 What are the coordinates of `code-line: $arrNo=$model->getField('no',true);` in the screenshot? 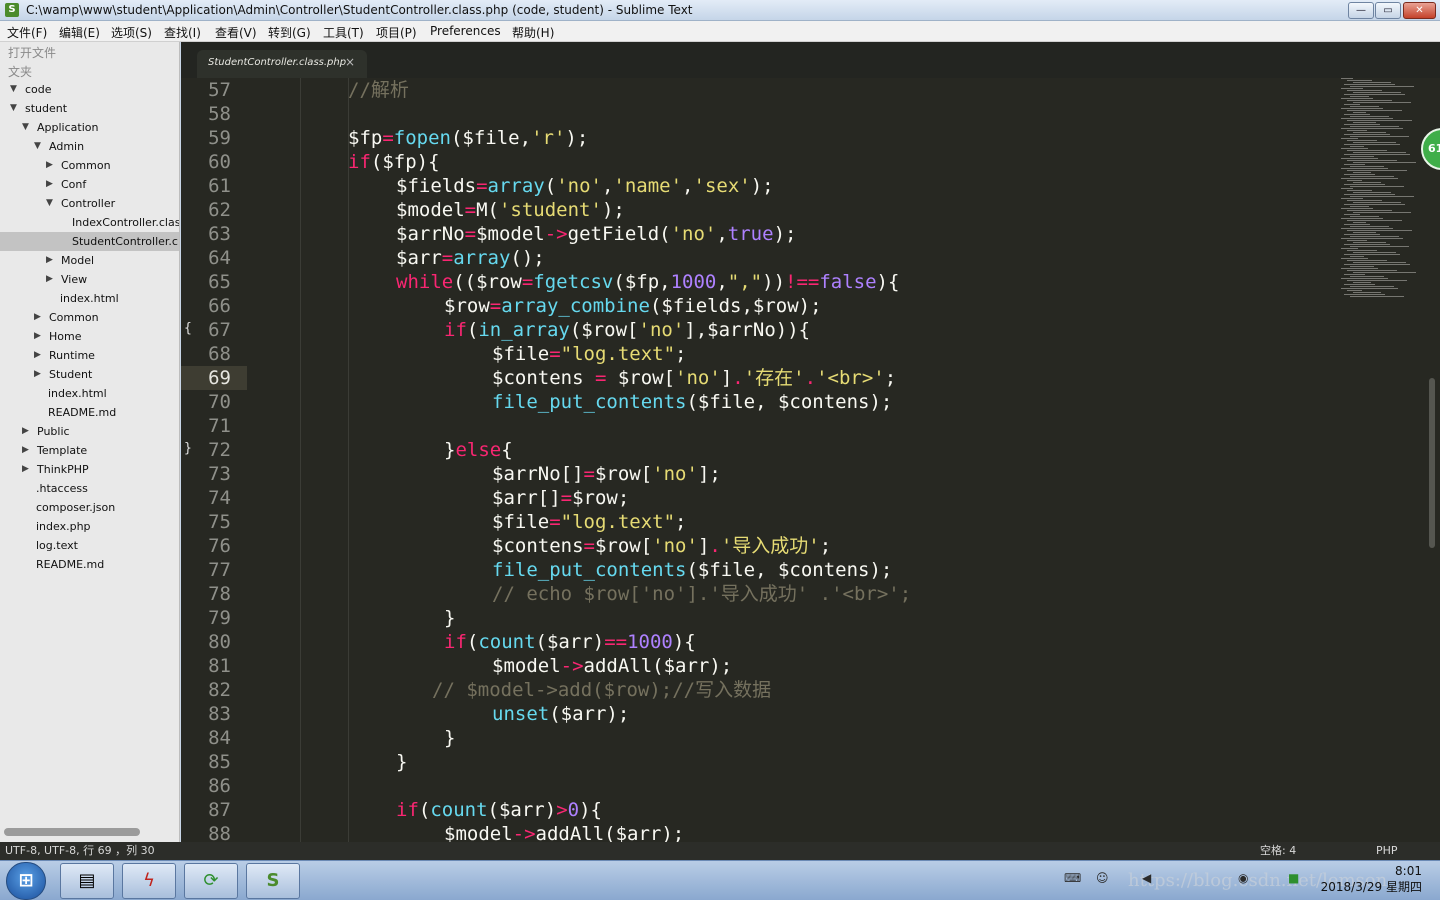 It's located at (596, 234).